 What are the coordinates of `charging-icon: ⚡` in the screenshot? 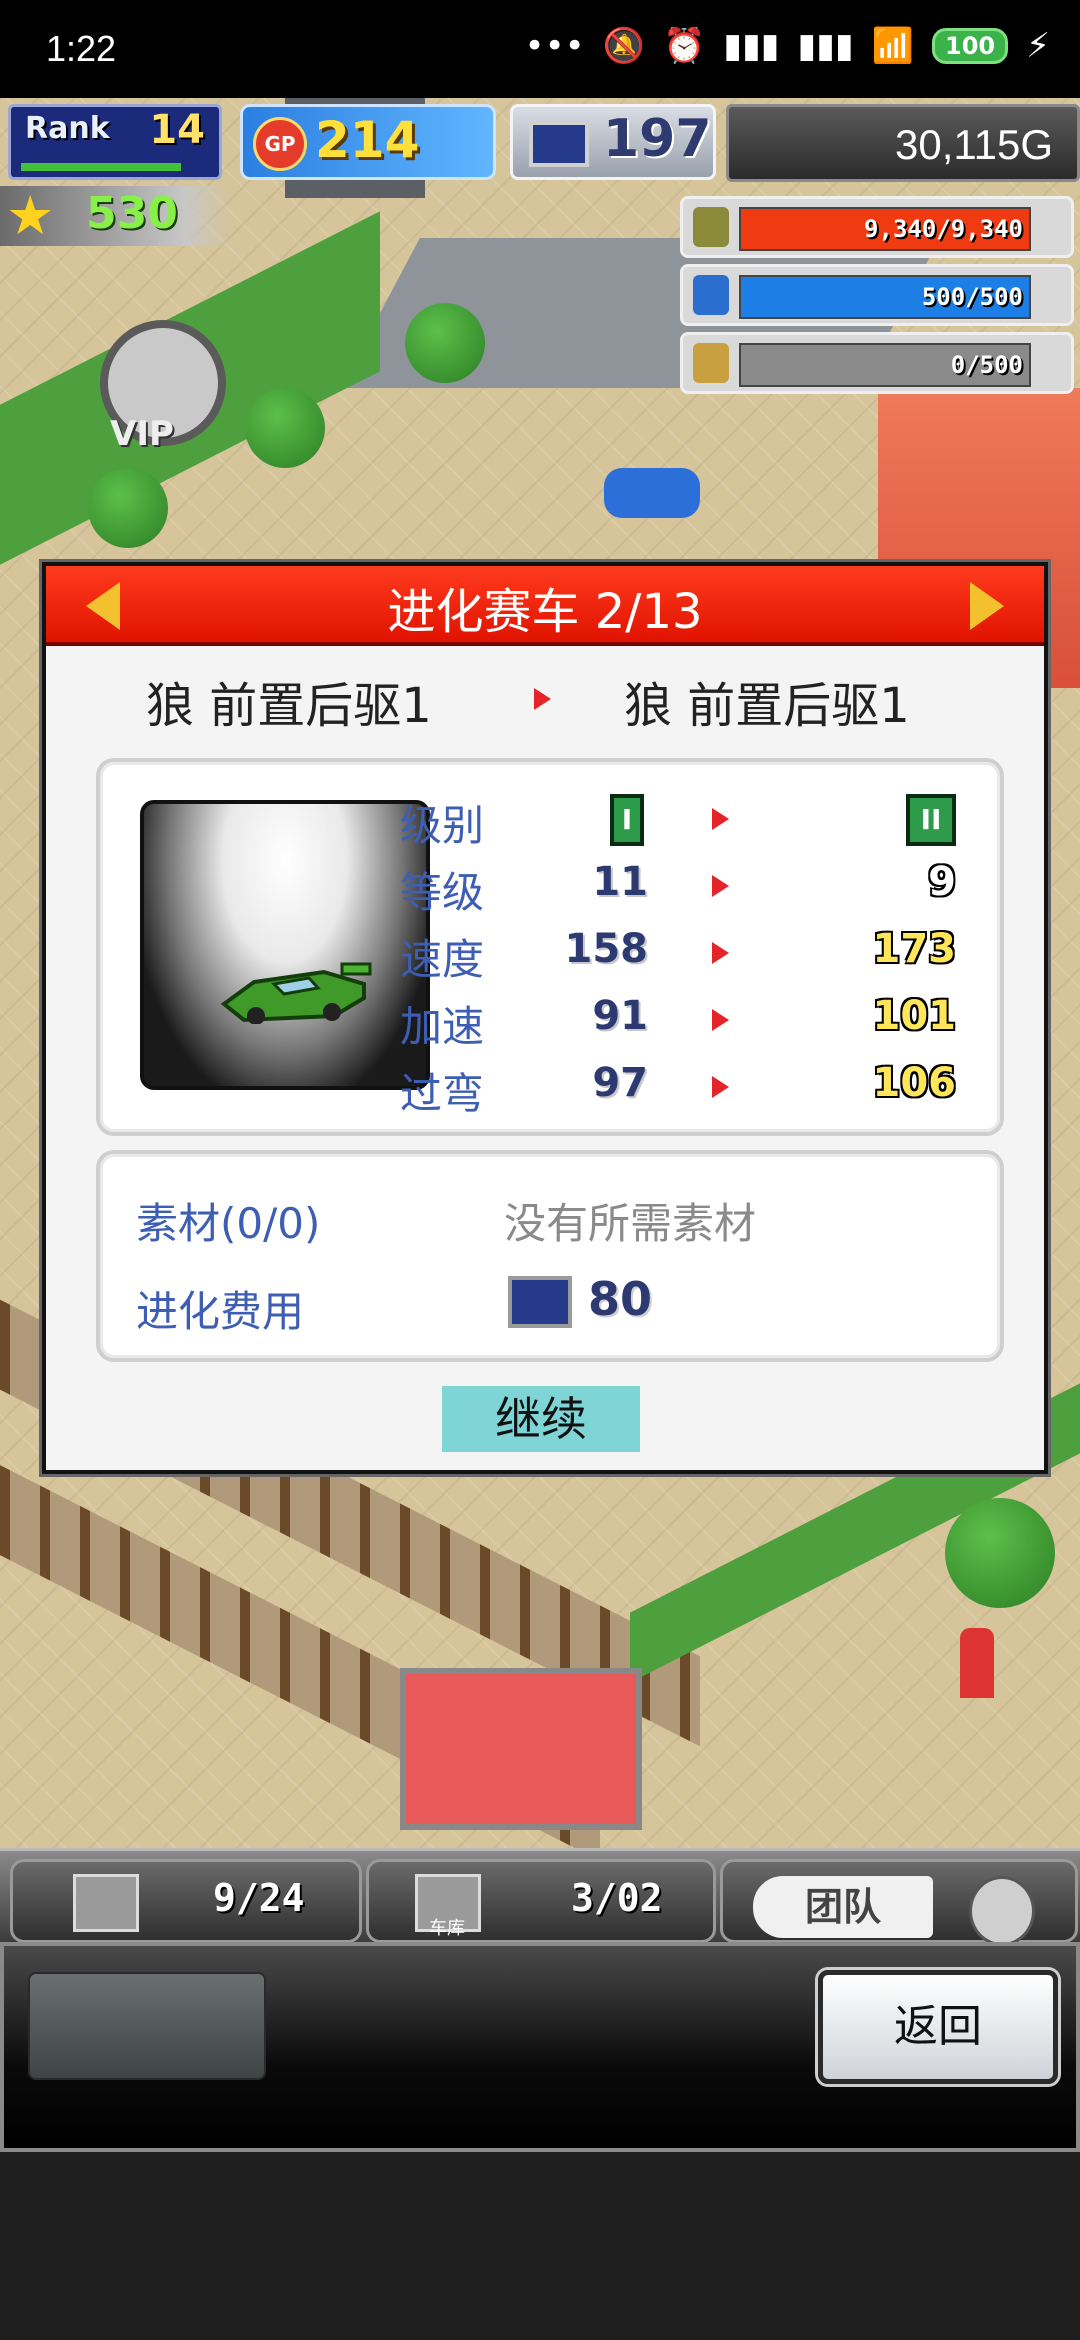 It's located at (1038, 46).